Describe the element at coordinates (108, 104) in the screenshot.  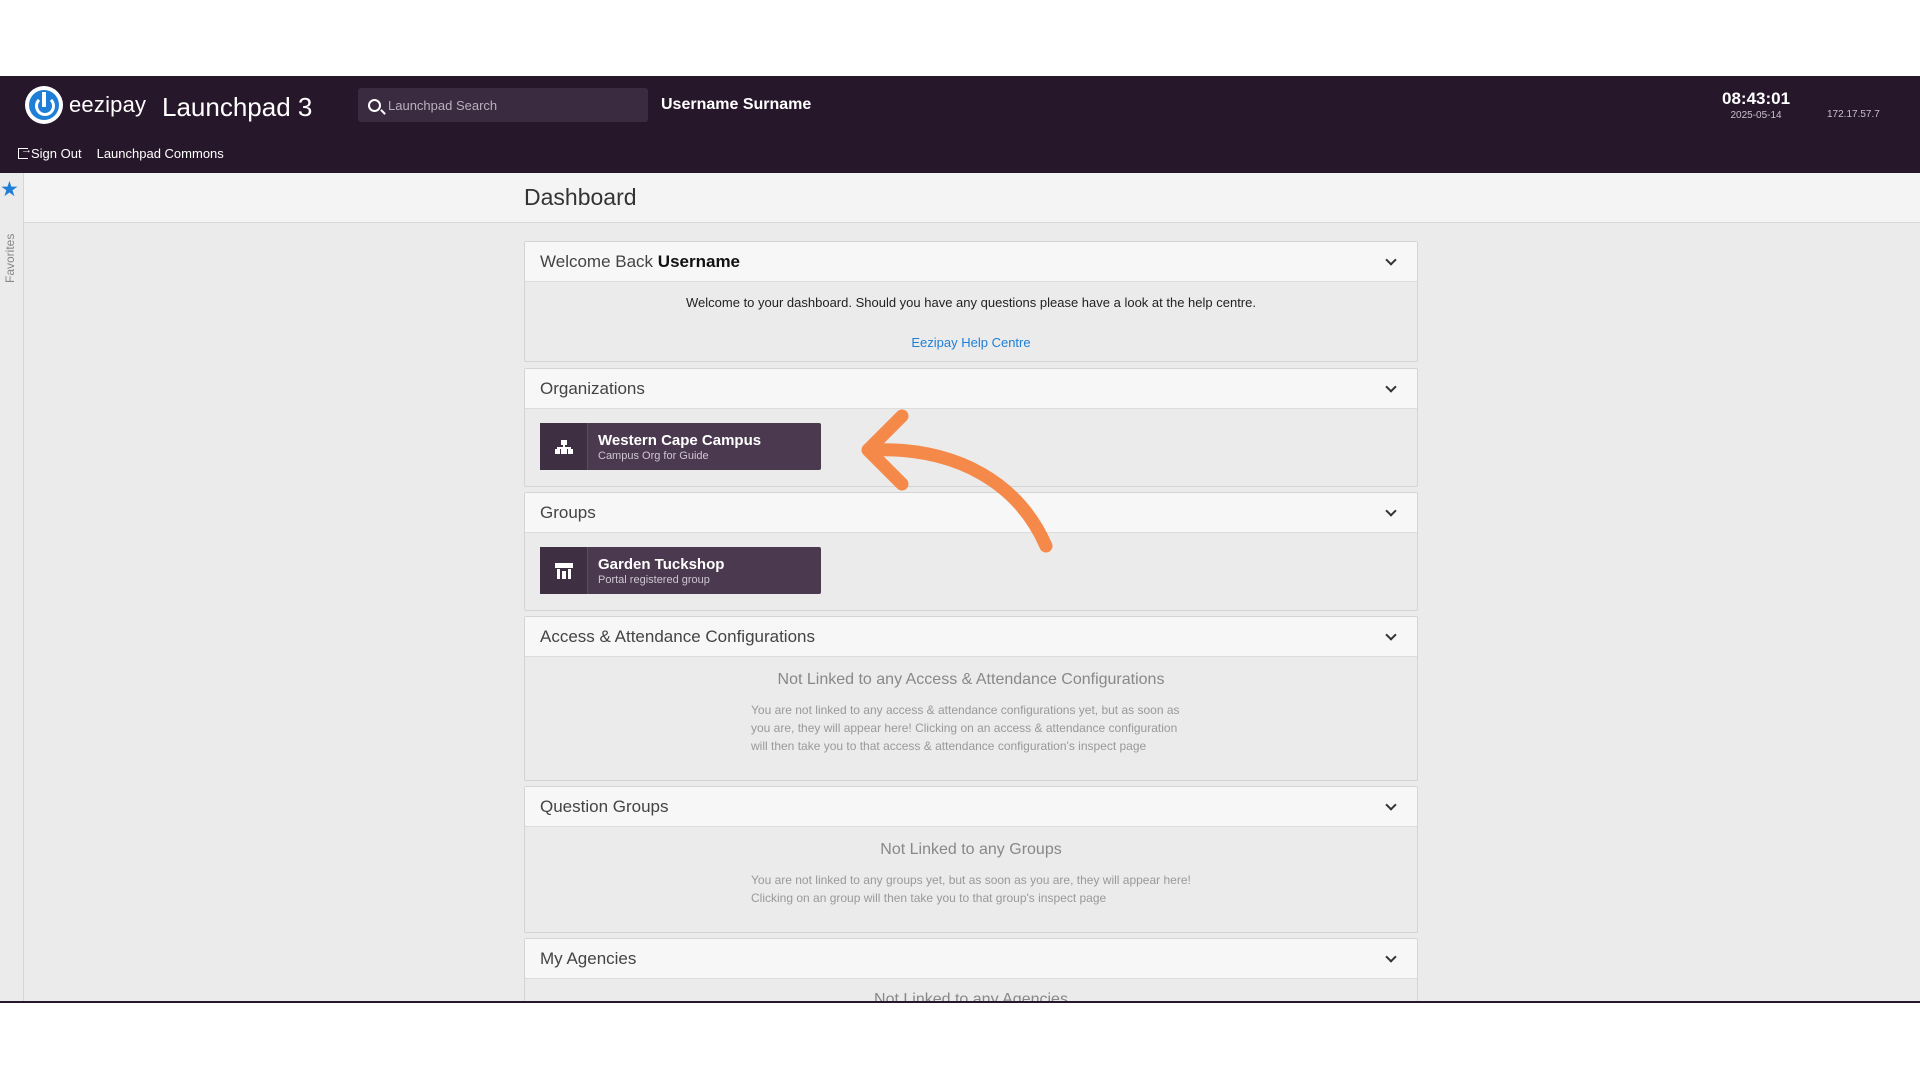
I see `logo-text: eezipay` at that location.